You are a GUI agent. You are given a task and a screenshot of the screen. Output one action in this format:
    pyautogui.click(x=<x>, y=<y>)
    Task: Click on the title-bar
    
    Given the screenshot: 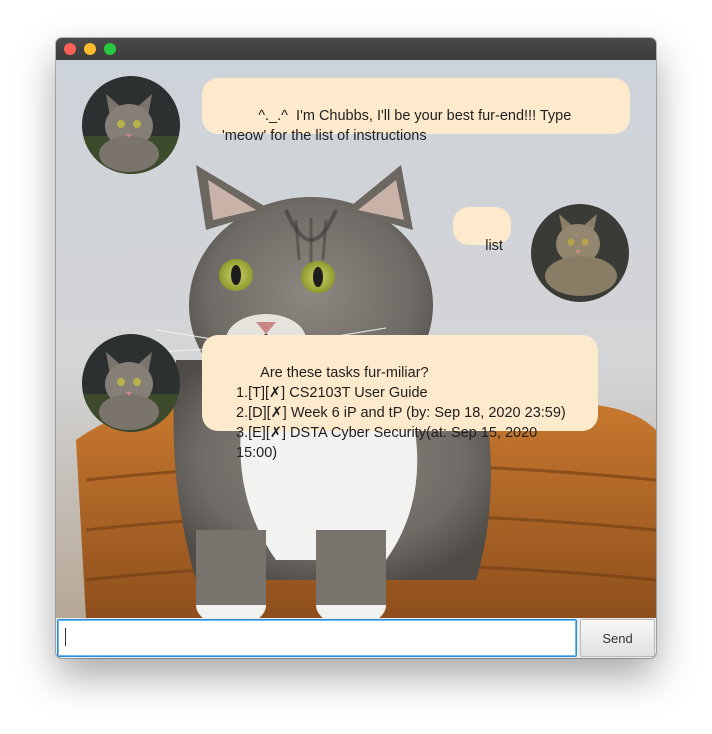 What is the action you would take?
    pyautogui.click(x=356, y=49)
    